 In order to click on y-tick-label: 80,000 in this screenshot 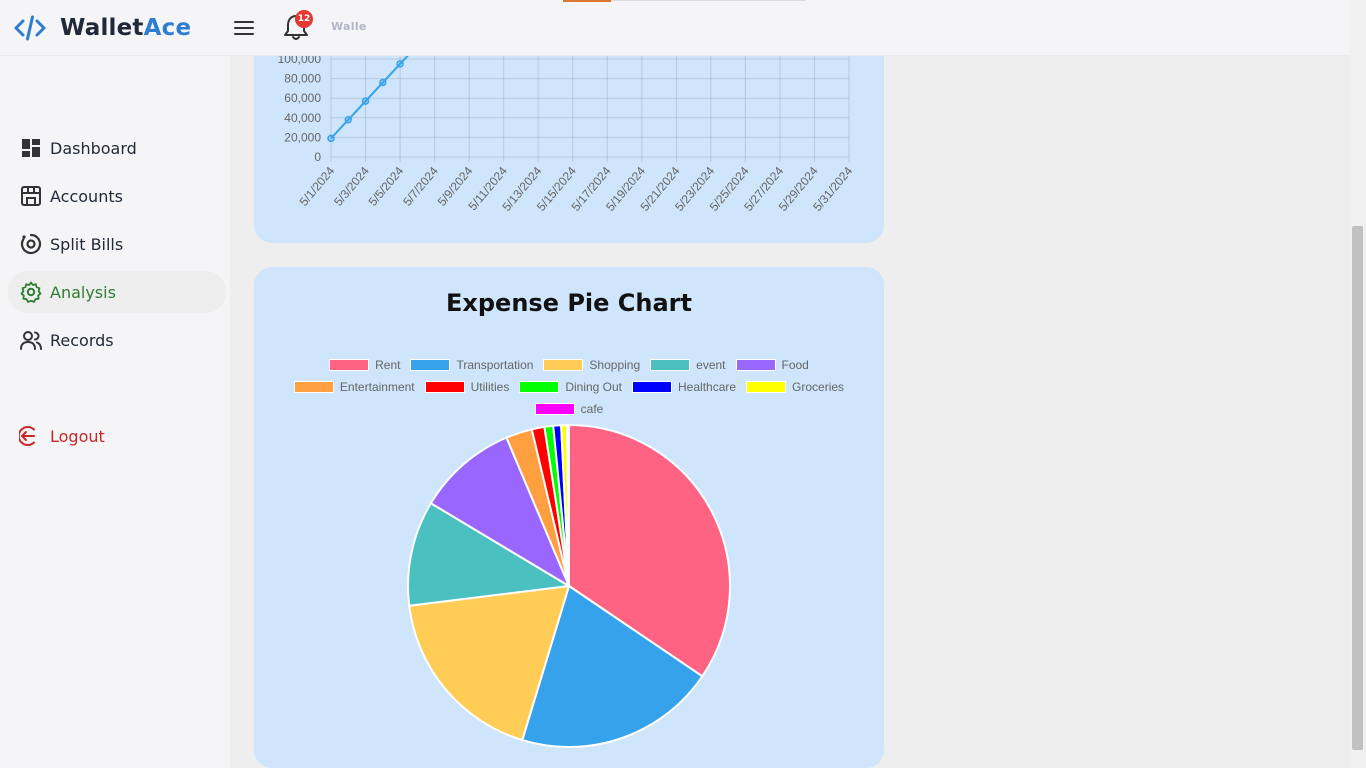, I will do `click(302, 79)`.